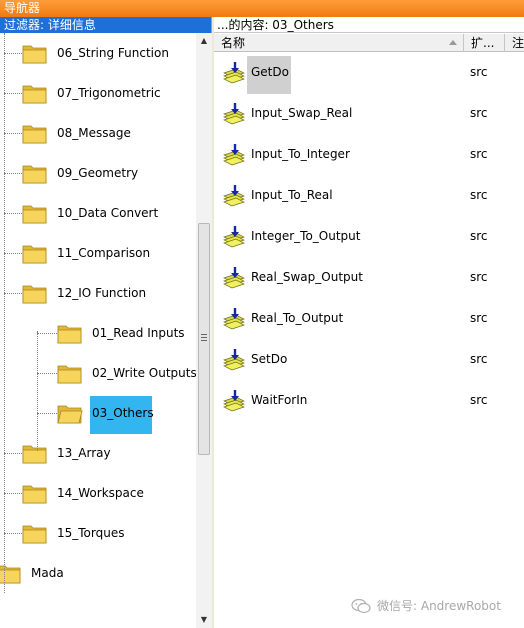 This screenshot has width=524, height=628. I want to click on tree-item: 07_Trigonometric, so click(92, 93).